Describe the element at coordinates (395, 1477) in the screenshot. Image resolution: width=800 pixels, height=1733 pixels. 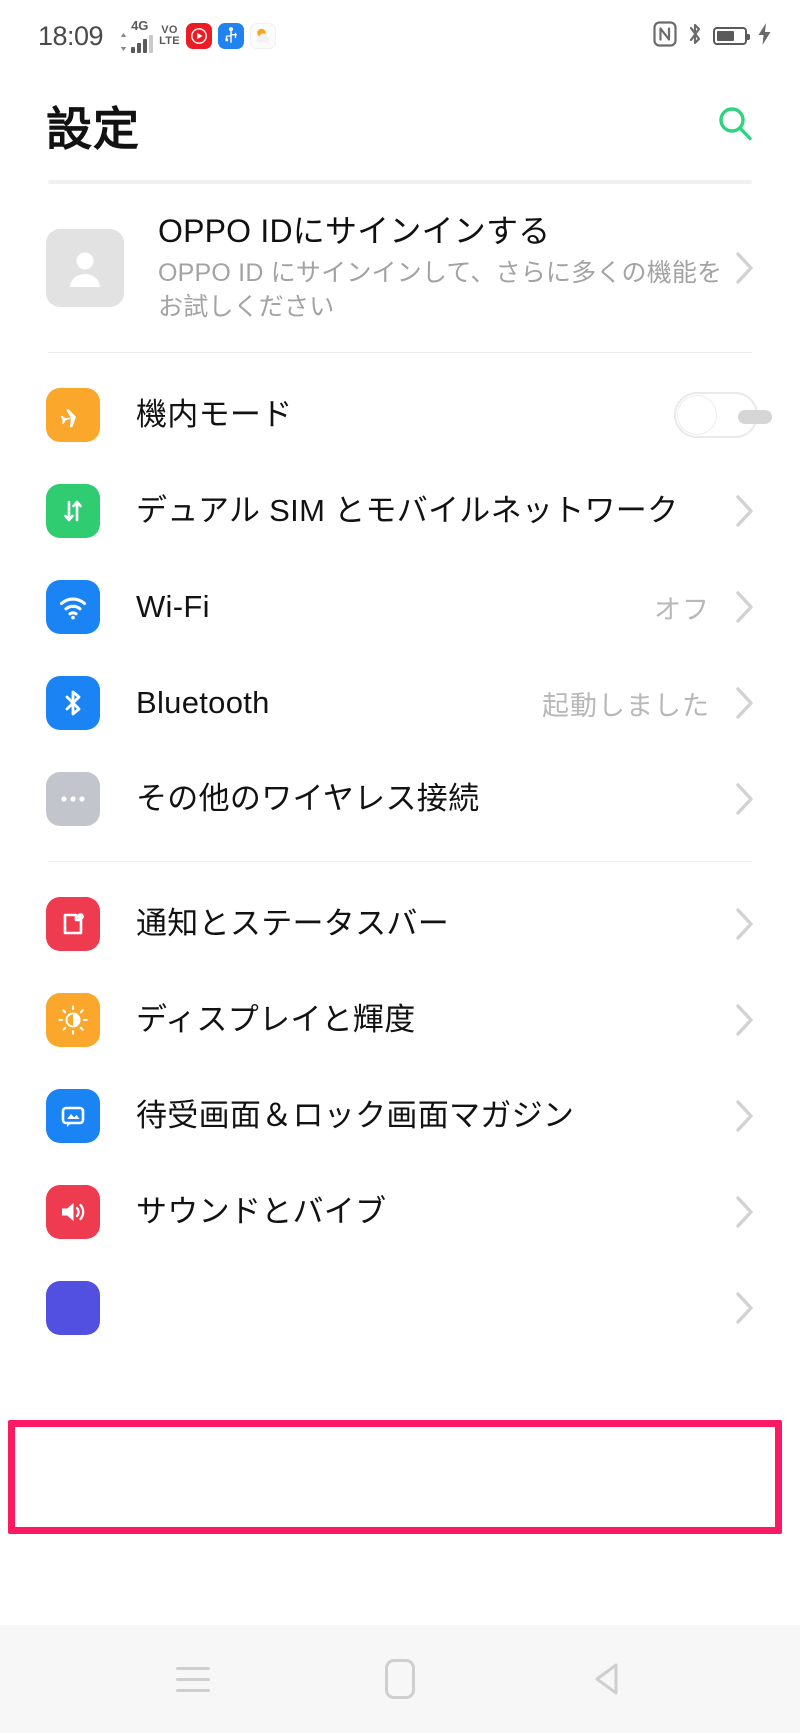
I see `highlight-box-display-brightness` at that location.